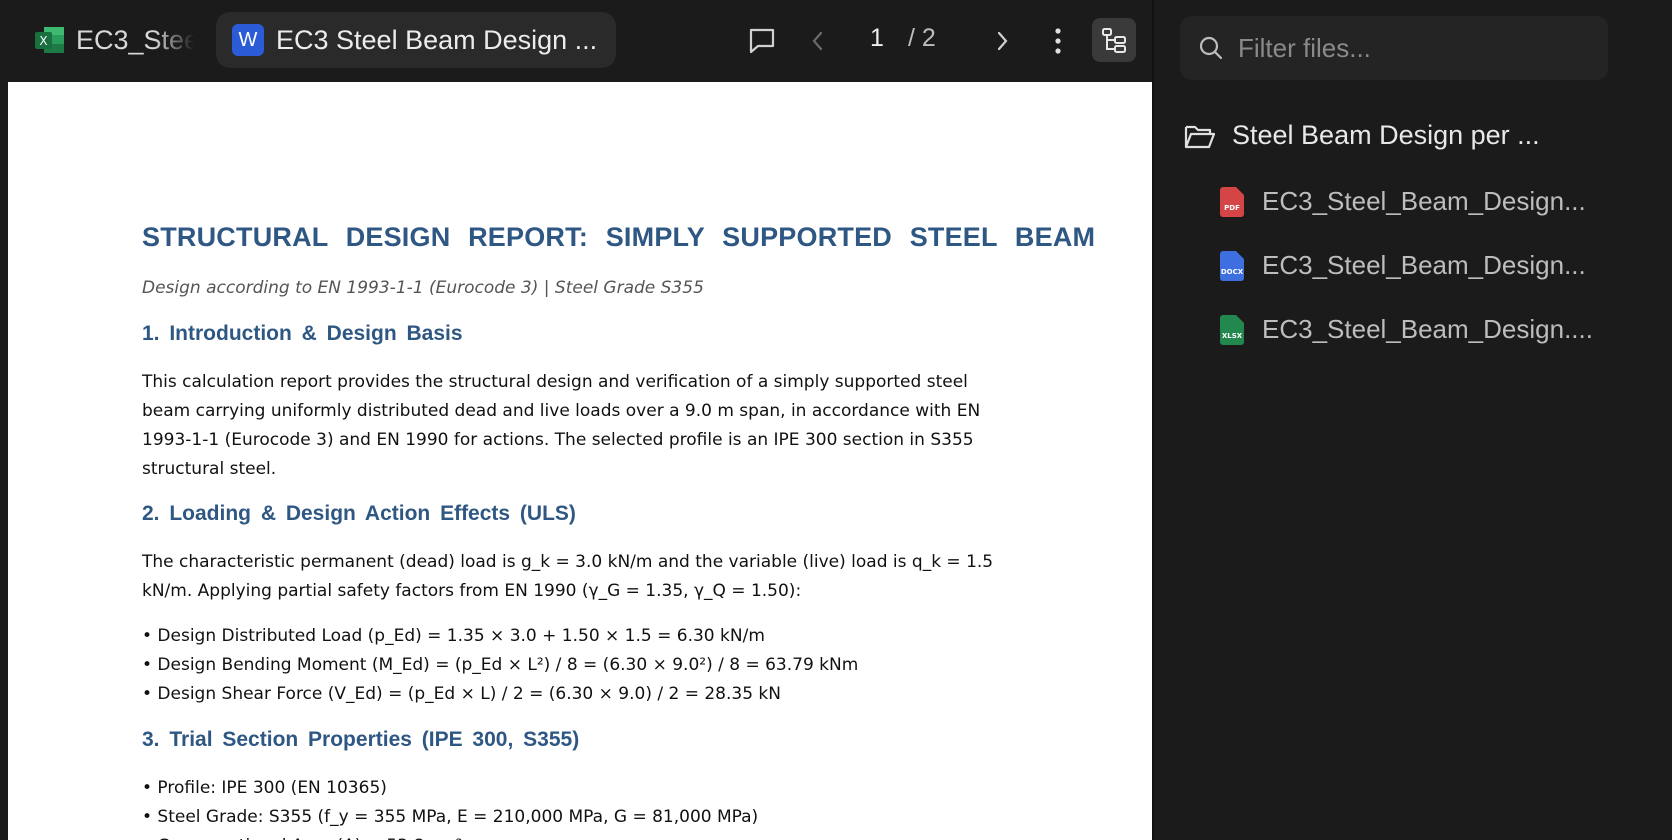 The image size is (1672, 840). I want to click on pdf-file-icon: PDF, so click(1232, 201).